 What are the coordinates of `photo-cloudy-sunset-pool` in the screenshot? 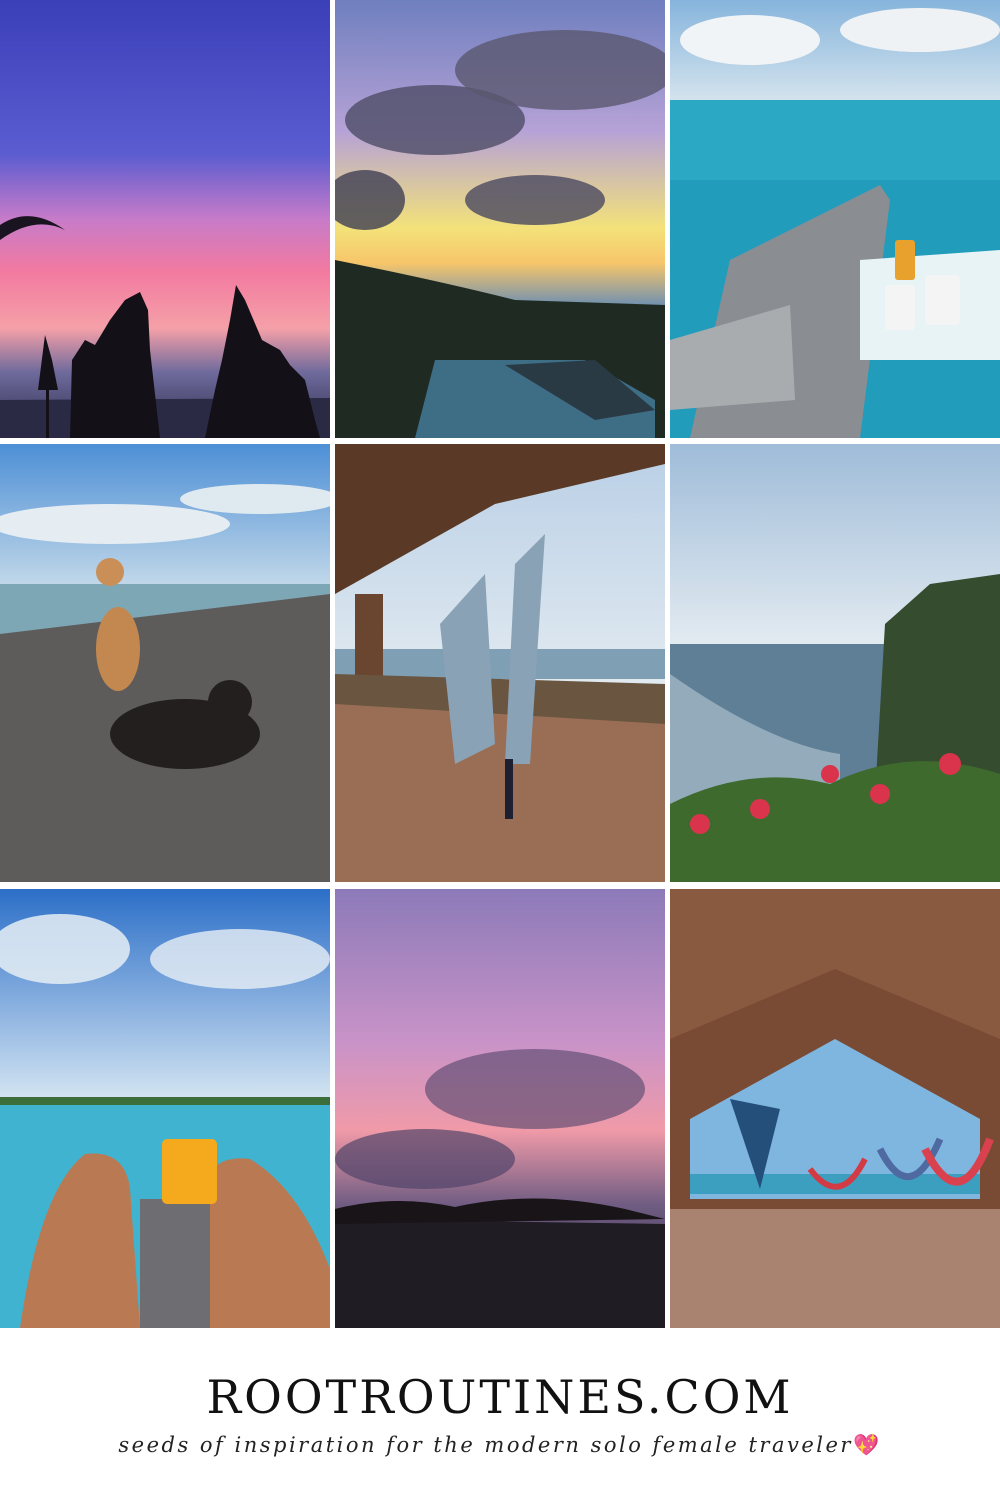 It's located at (500, 219).